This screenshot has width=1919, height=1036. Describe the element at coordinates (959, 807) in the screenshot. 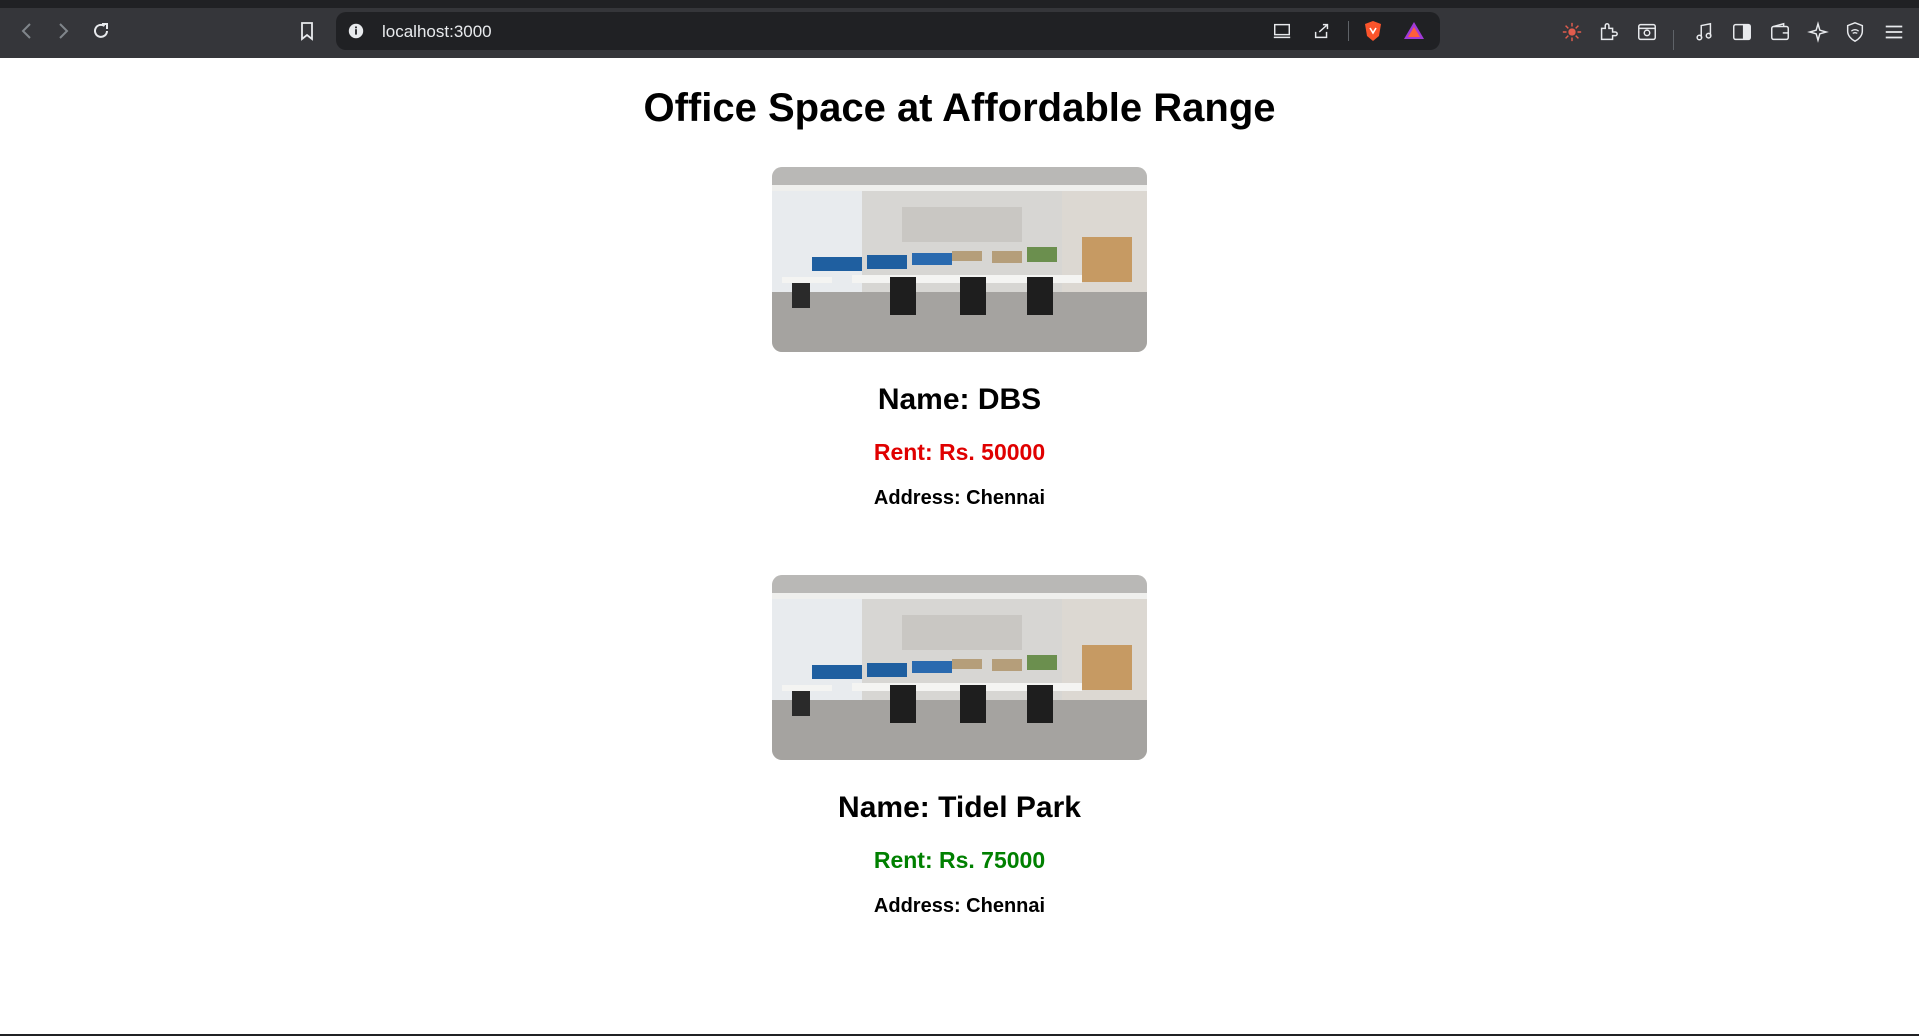

I see `office-name: Name: Tidel Park` at that location.